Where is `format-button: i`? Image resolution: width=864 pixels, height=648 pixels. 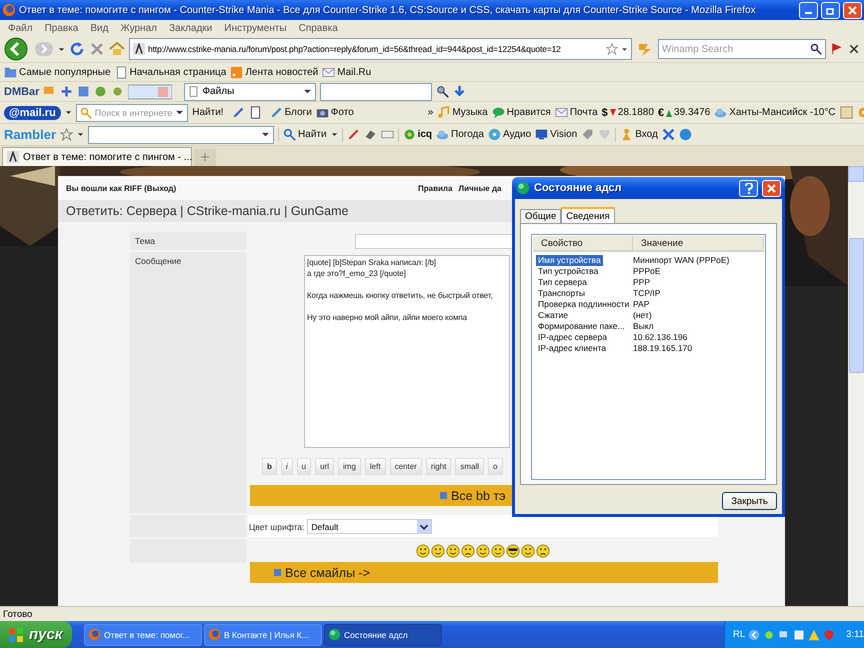
format-button: i is located at coordinates (286, 466).